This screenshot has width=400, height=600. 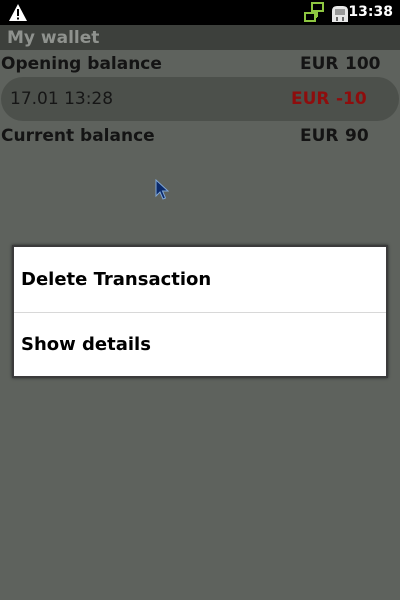 What do you see at coordinates (200, 99) in the screenshot?
I see `transaction-row: 17.01 13:28 EUR -10` at bounding box center [200, 99].